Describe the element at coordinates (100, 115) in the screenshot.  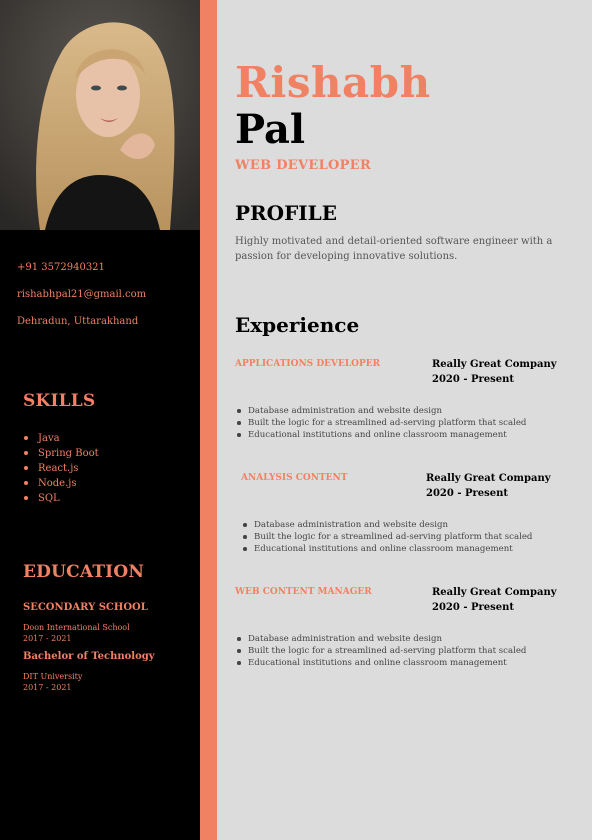
I see `profile-photo` at that location.